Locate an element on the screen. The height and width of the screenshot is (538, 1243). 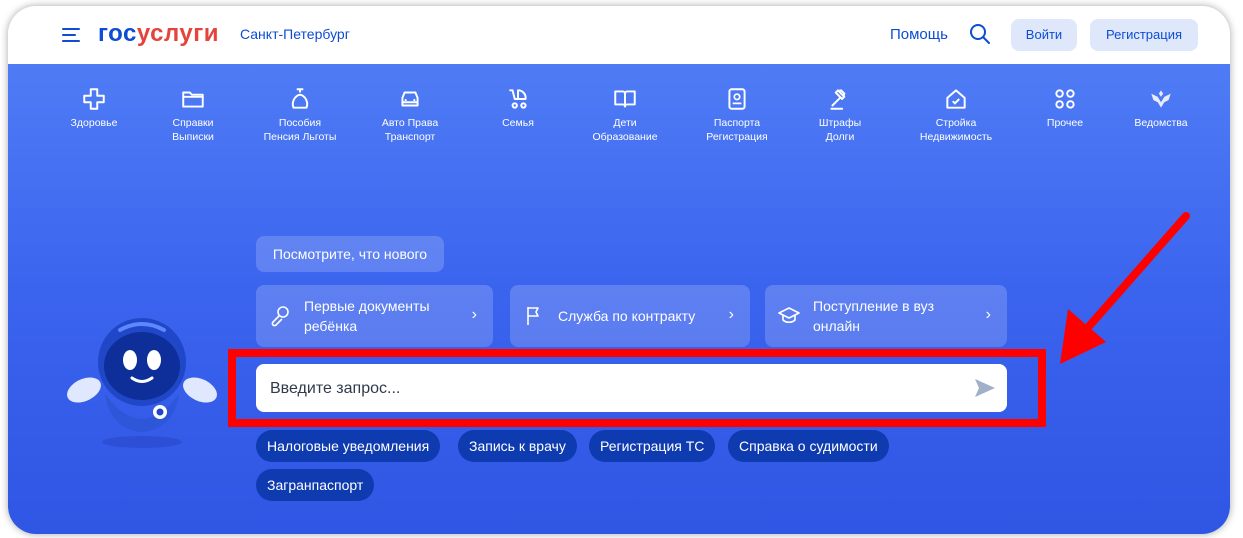
category-children: Дети Образование is located at coordinates (625, 115).